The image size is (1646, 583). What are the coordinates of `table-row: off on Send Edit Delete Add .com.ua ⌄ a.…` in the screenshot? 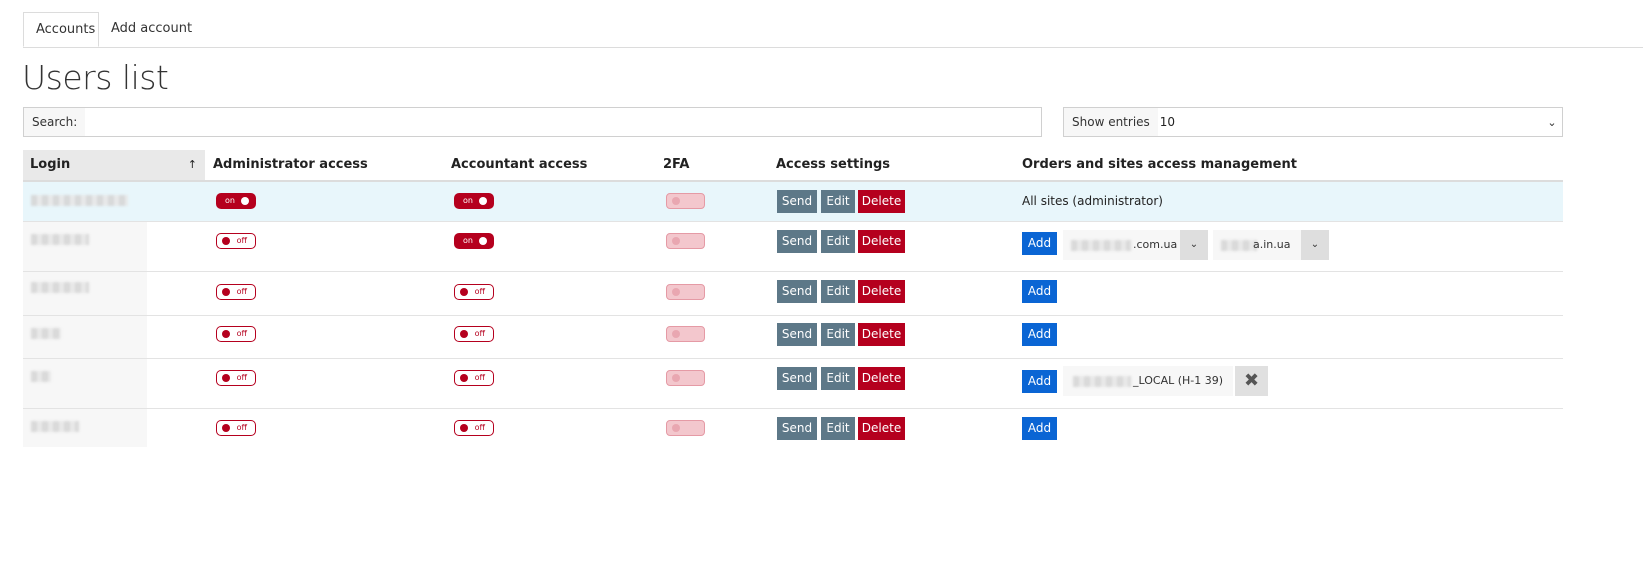 It's located at (793, 247).